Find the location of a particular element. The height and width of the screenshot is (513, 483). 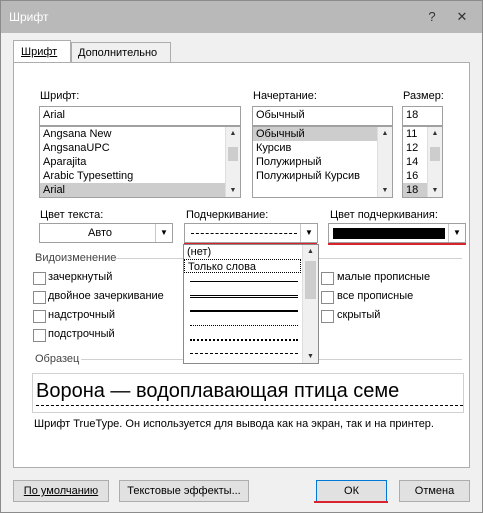

small-caps-checkbox is located at coordinates (327, 278).